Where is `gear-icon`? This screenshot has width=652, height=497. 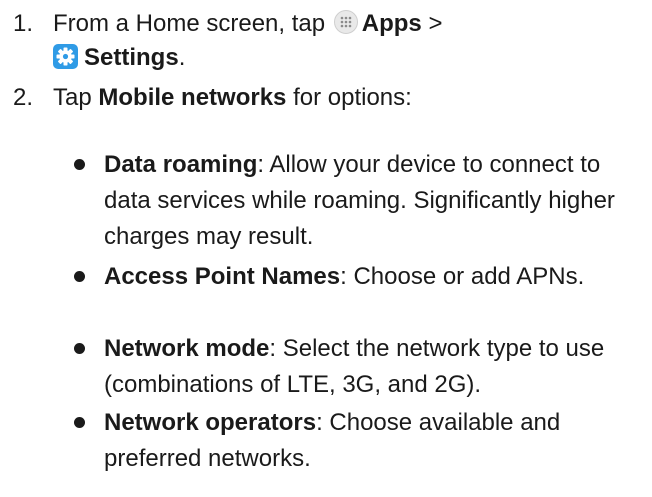 gear-icon is located at coordinates (65, 56).